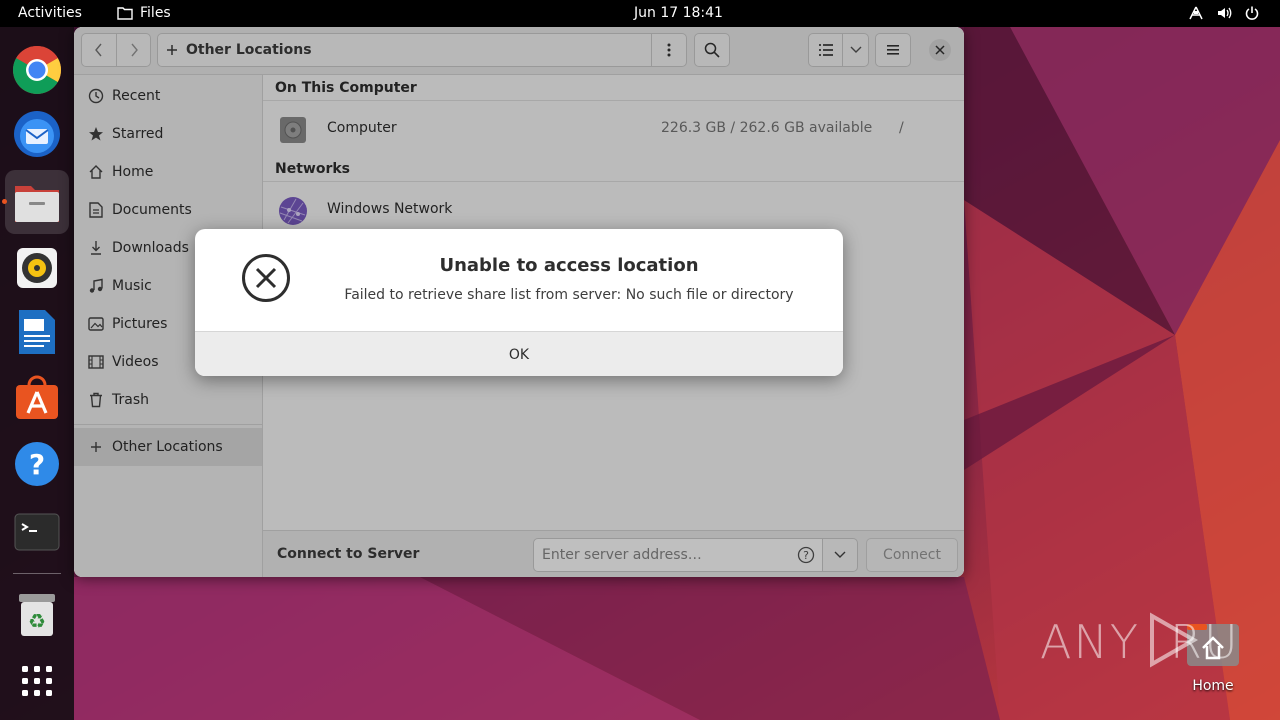  I want to click on show-applications-button, so click(37, 681).